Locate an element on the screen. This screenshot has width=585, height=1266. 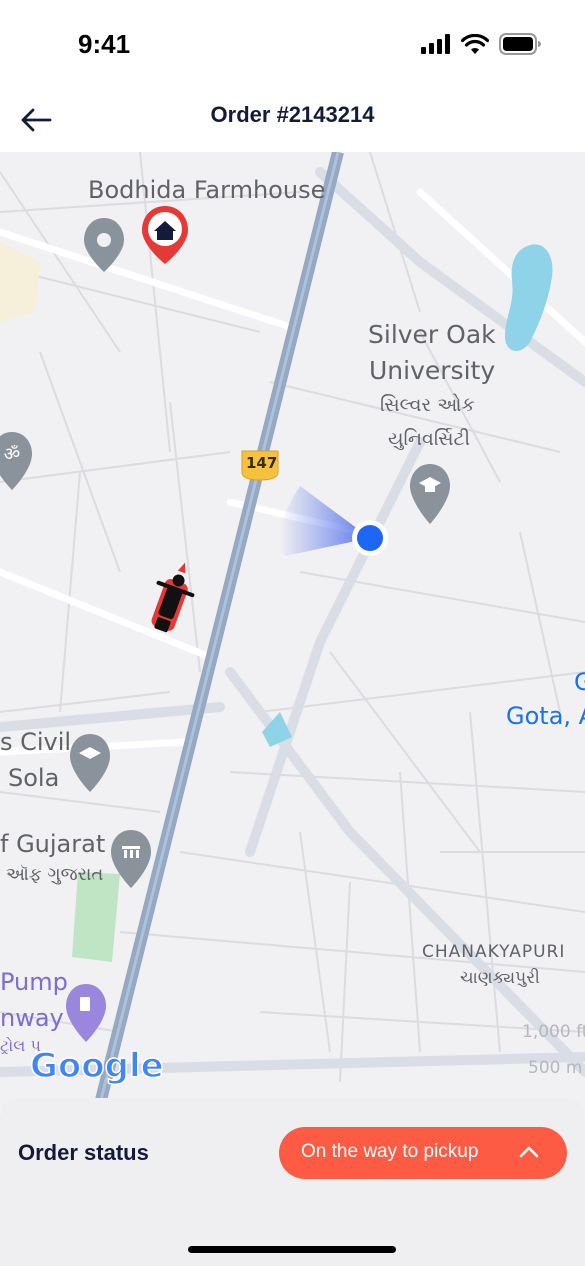
university-pin-icon is located at coordinates (430, 494).